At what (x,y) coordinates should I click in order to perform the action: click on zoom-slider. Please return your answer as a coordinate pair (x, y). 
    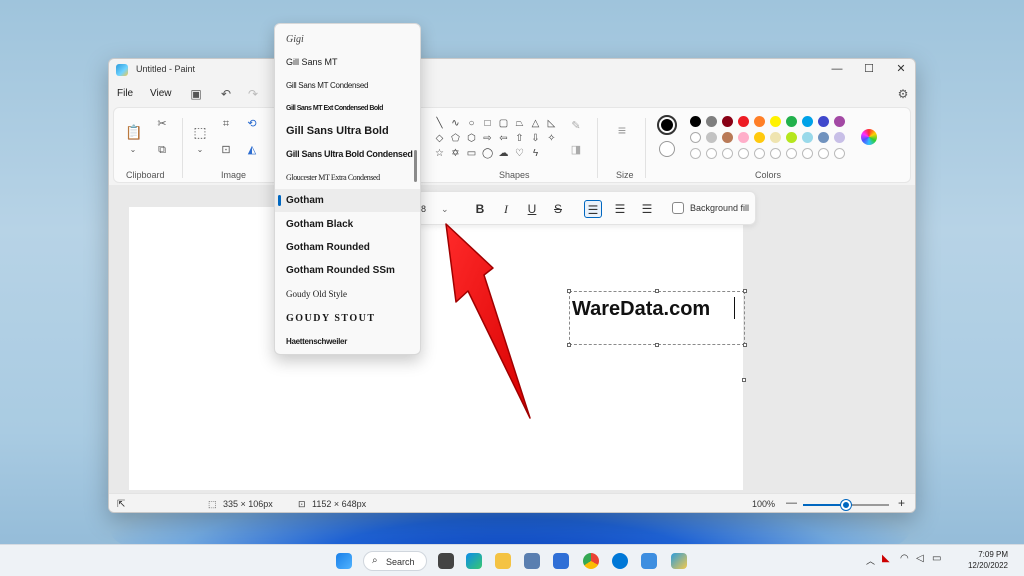
    Looking at the image, I should click on (846, 505).